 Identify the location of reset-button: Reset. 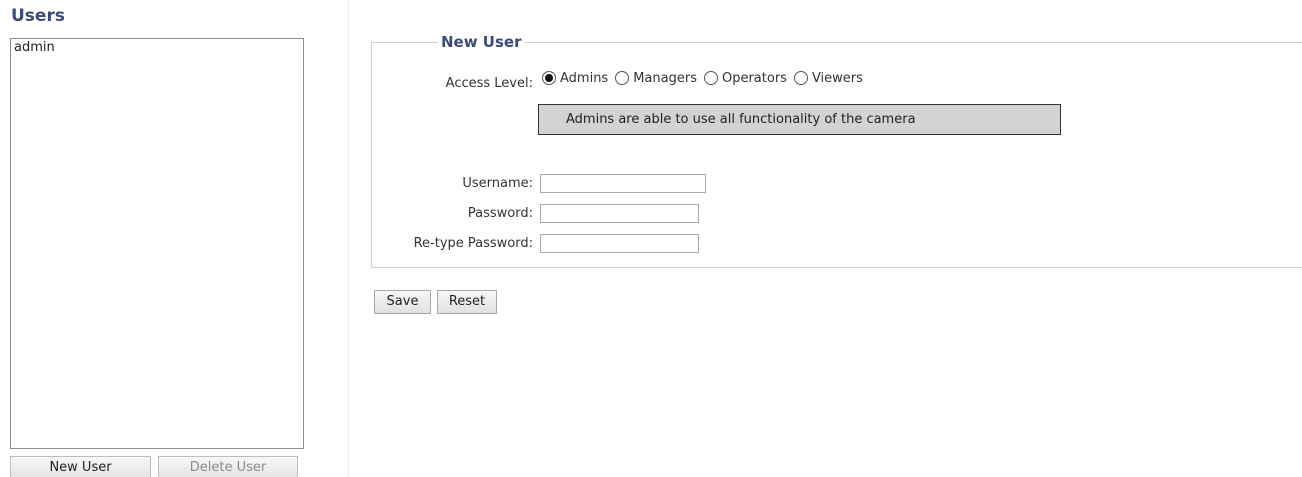
(467, 302).